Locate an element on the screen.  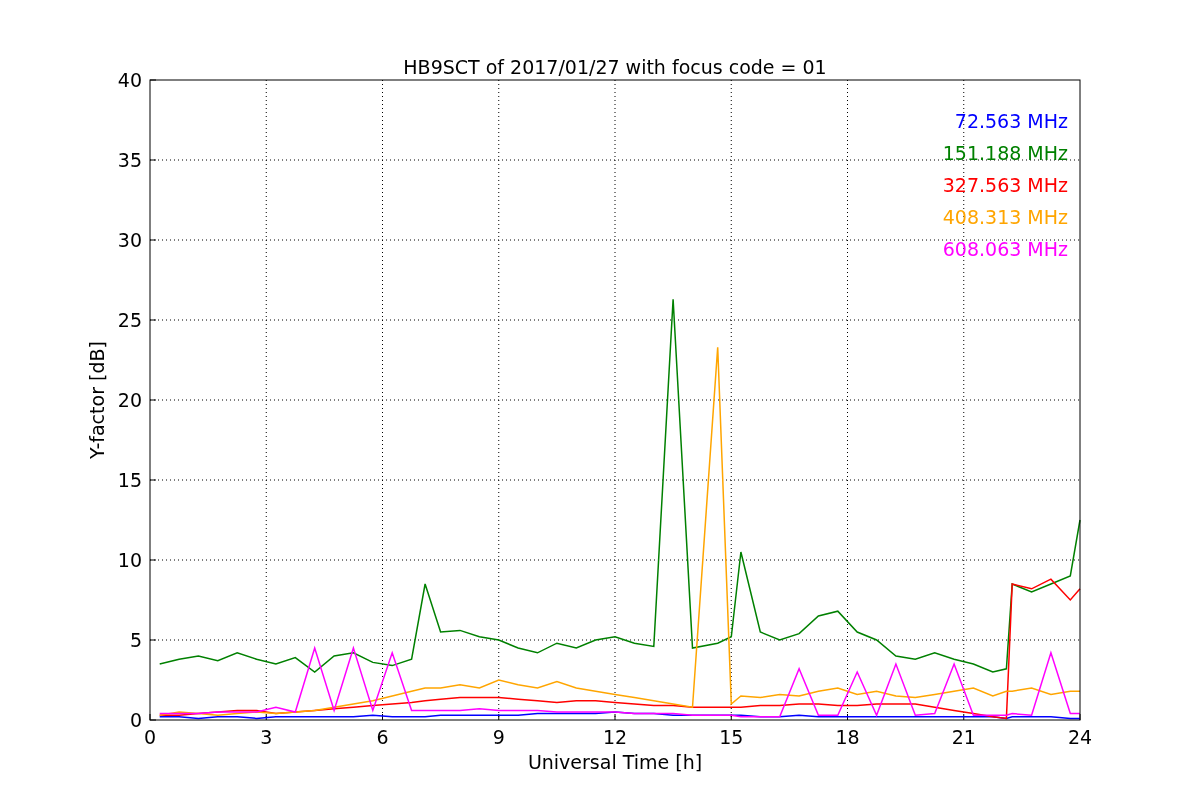
y-tick-label: 20 is located at coordinates (129, 400).